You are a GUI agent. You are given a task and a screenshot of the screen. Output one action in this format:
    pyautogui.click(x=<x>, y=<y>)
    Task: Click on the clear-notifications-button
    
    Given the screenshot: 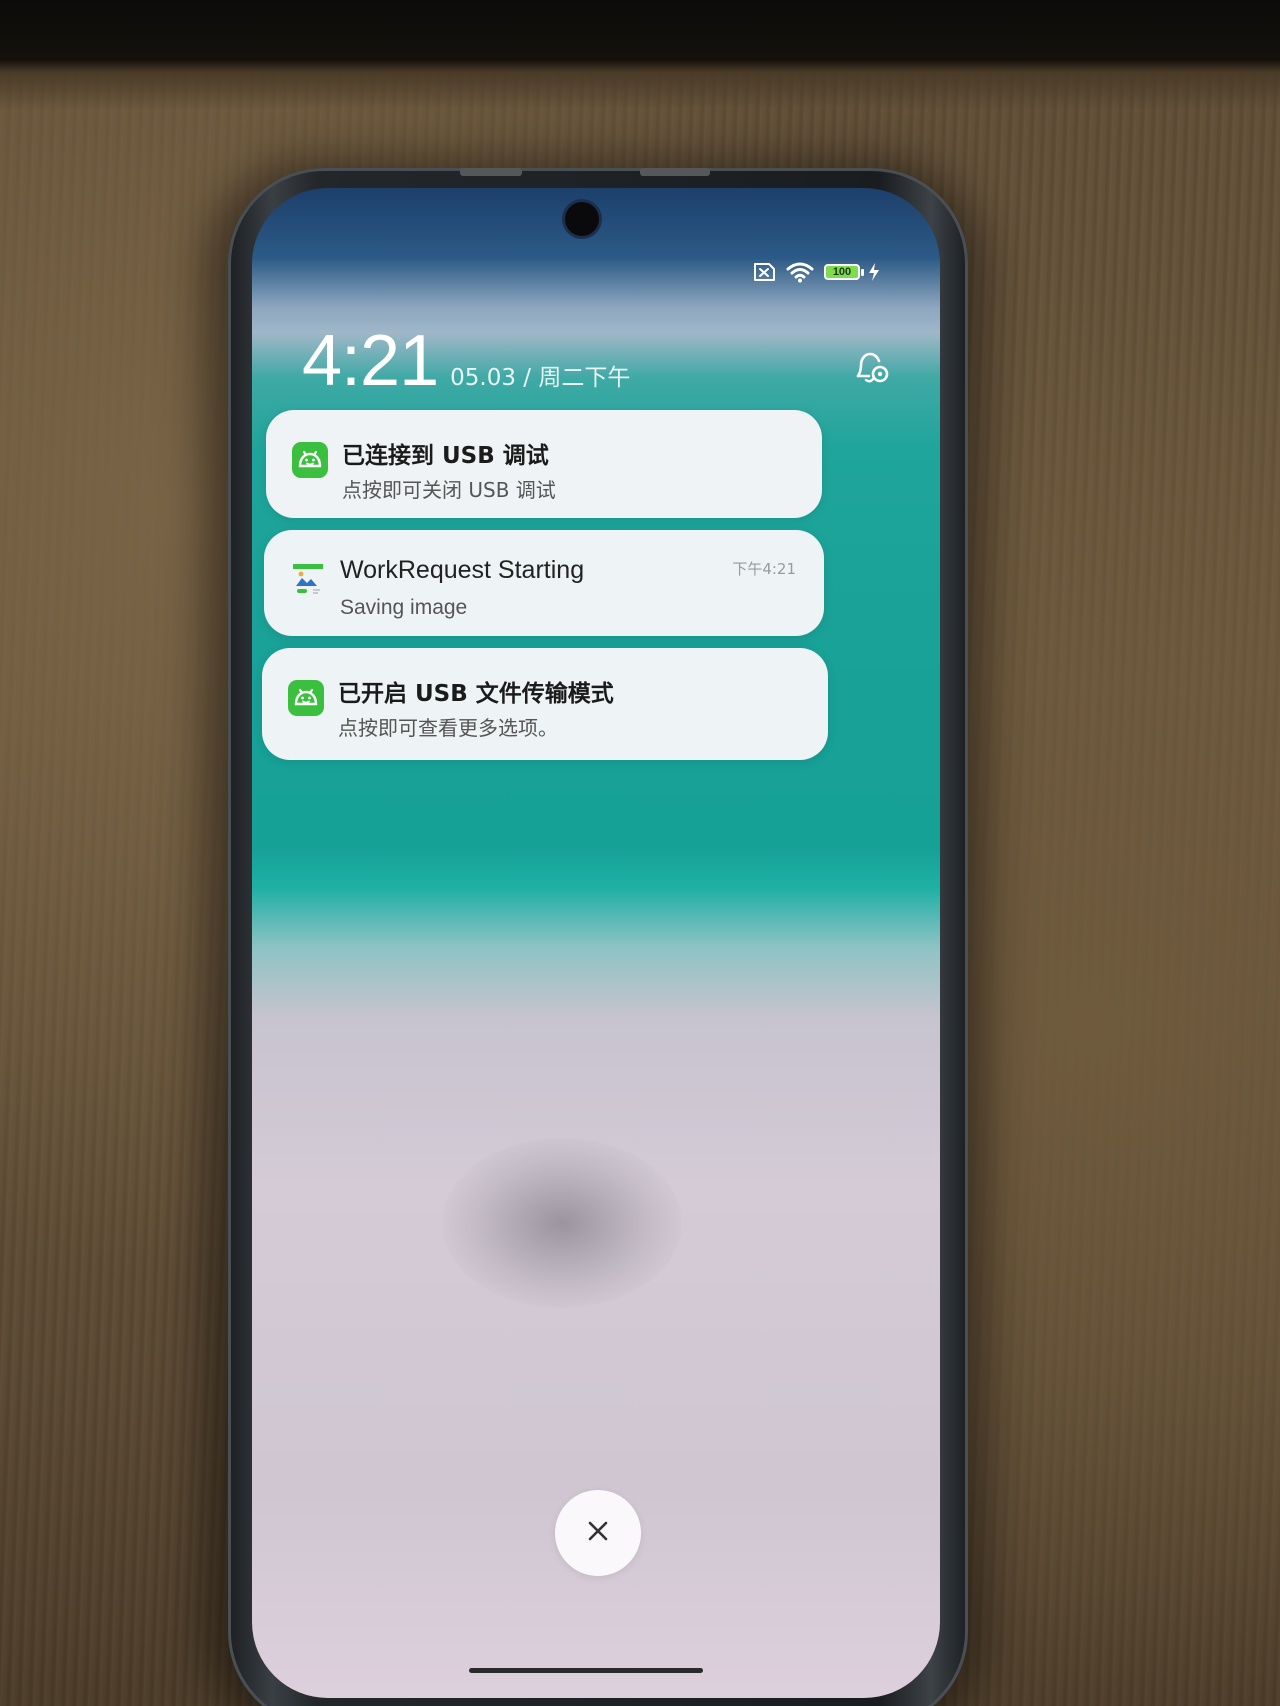 What is the action you would take?
    pyautogui.click(x=598, y=1533)
    